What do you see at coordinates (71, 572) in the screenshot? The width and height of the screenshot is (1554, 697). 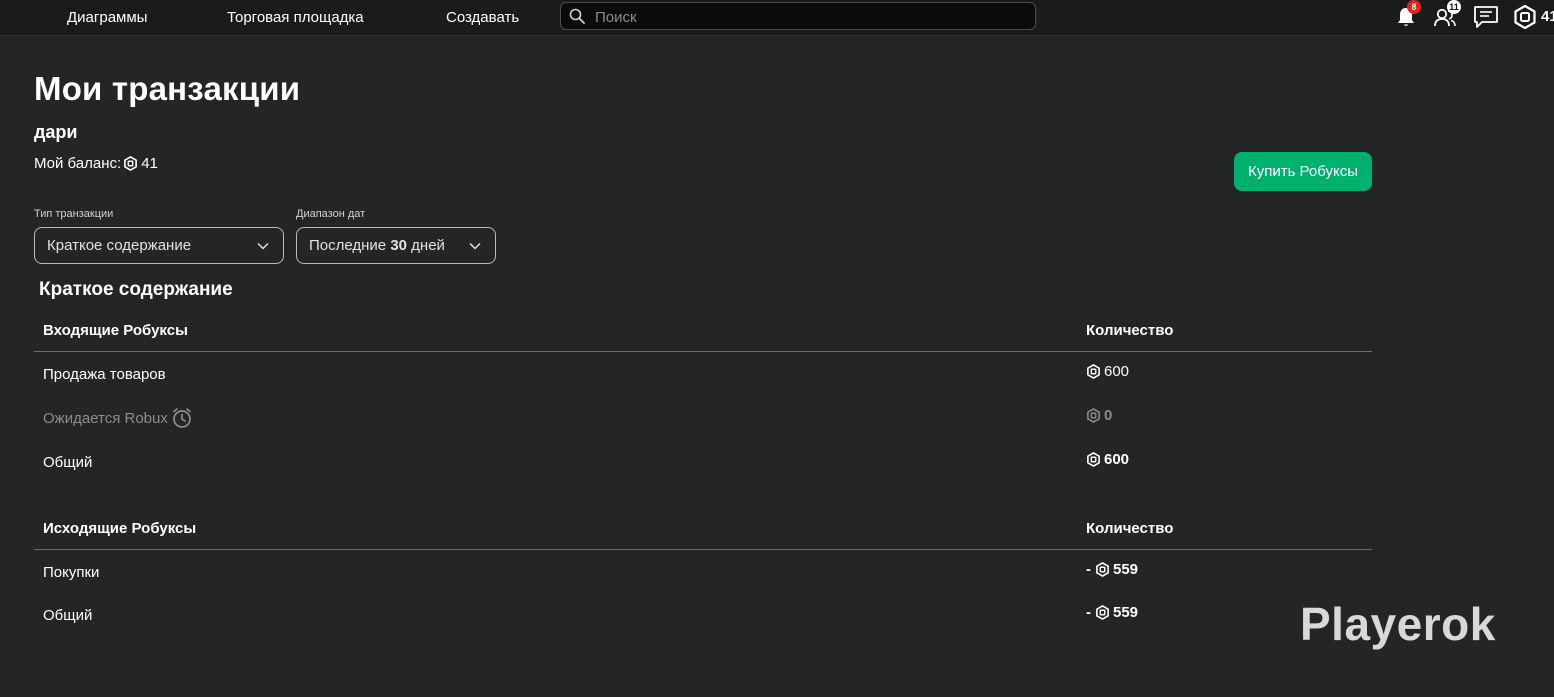 I see `row-label: Покупки` at bounding box center [71, 572].